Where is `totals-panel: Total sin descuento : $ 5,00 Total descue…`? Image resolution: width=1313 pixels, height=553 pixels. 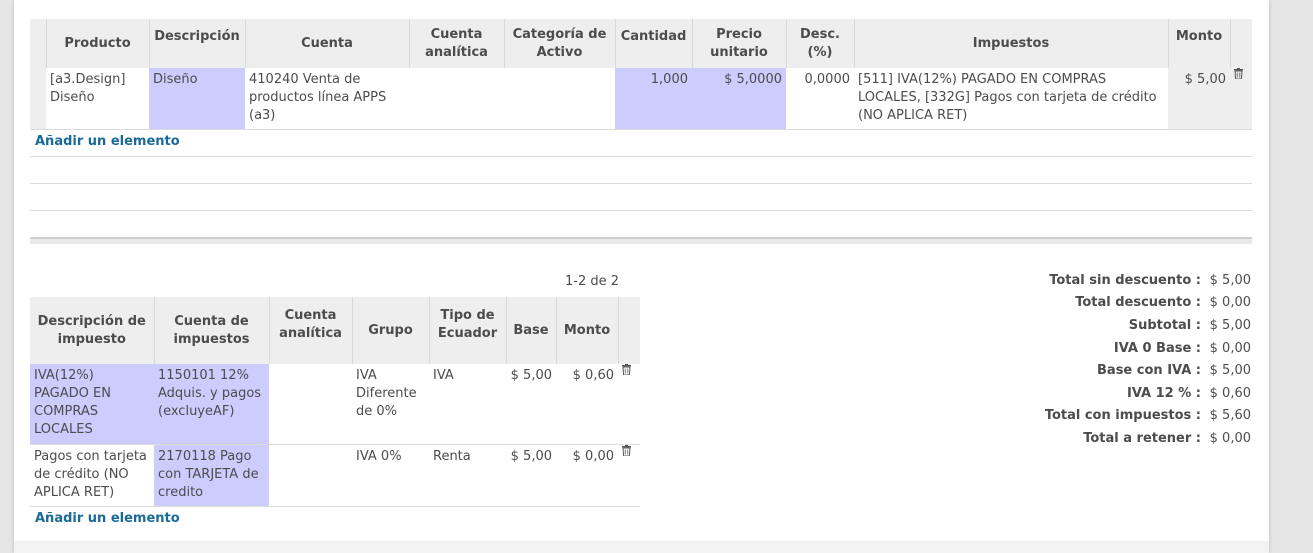 totals-panel: Total sin descuento : $ 5,00 Total descue… is located at coordinates (1148, 359).